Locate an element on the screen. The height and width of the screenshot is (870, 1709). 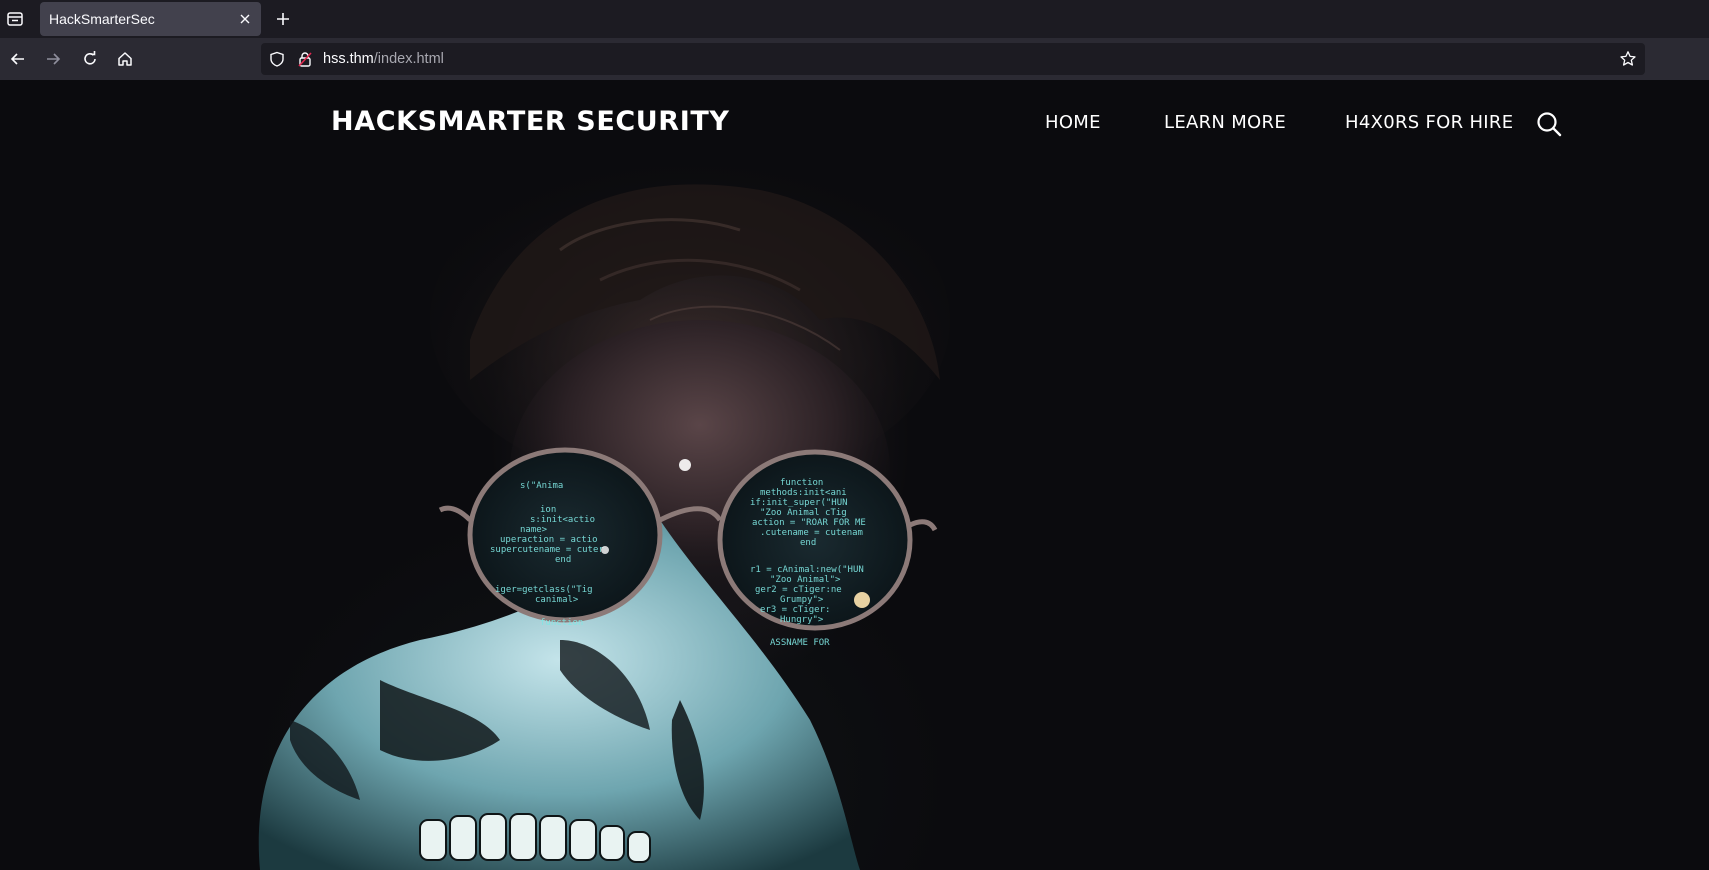
reload-icon is located at coordinates (90, 59).